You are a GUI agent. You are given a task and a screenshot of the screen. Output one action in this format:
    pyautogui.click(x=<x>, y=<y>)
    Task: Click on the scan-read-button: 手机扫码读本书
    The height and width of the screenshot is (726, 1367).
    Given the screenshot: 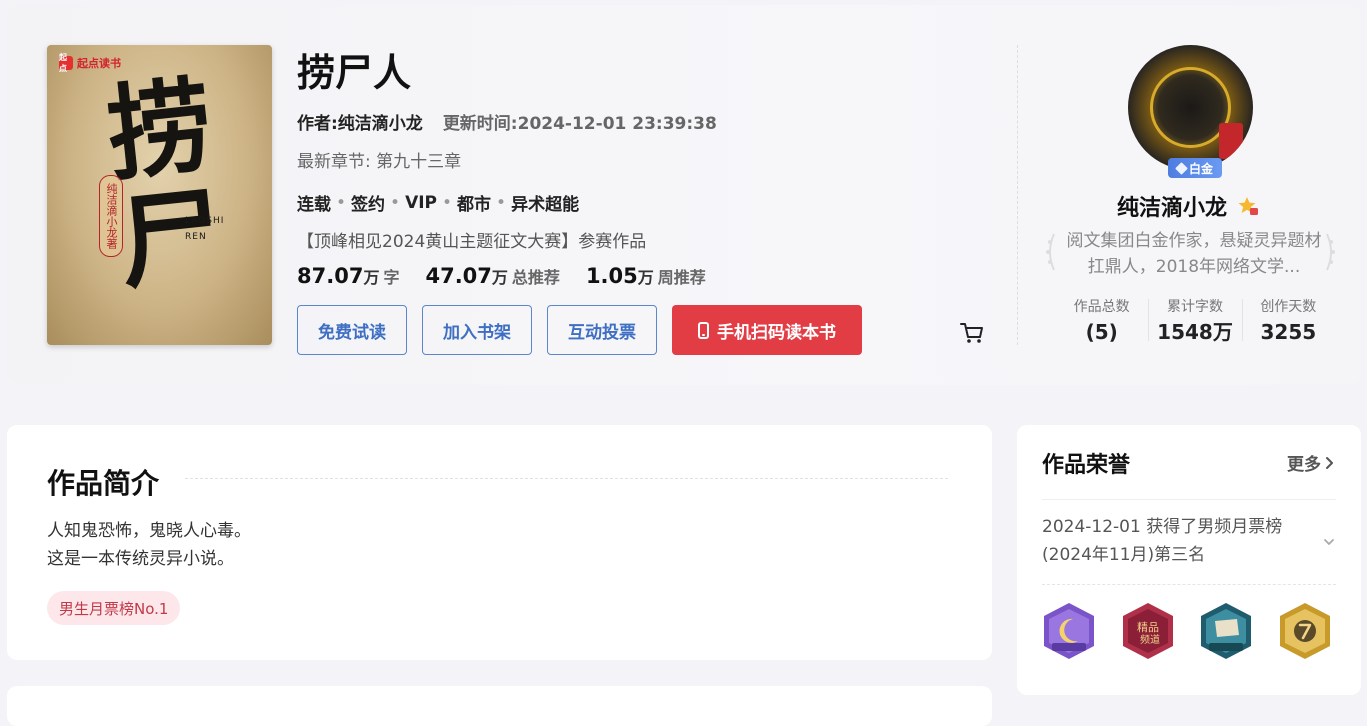 What is the action you would take?
    pyautogui.click(x=767, y=330)
    